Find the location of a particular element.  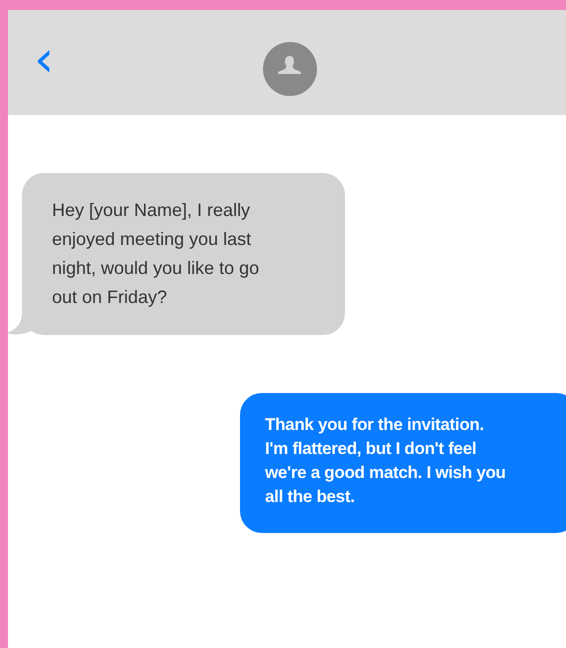

back-button: ‹ is located at coordinates (44, 59).